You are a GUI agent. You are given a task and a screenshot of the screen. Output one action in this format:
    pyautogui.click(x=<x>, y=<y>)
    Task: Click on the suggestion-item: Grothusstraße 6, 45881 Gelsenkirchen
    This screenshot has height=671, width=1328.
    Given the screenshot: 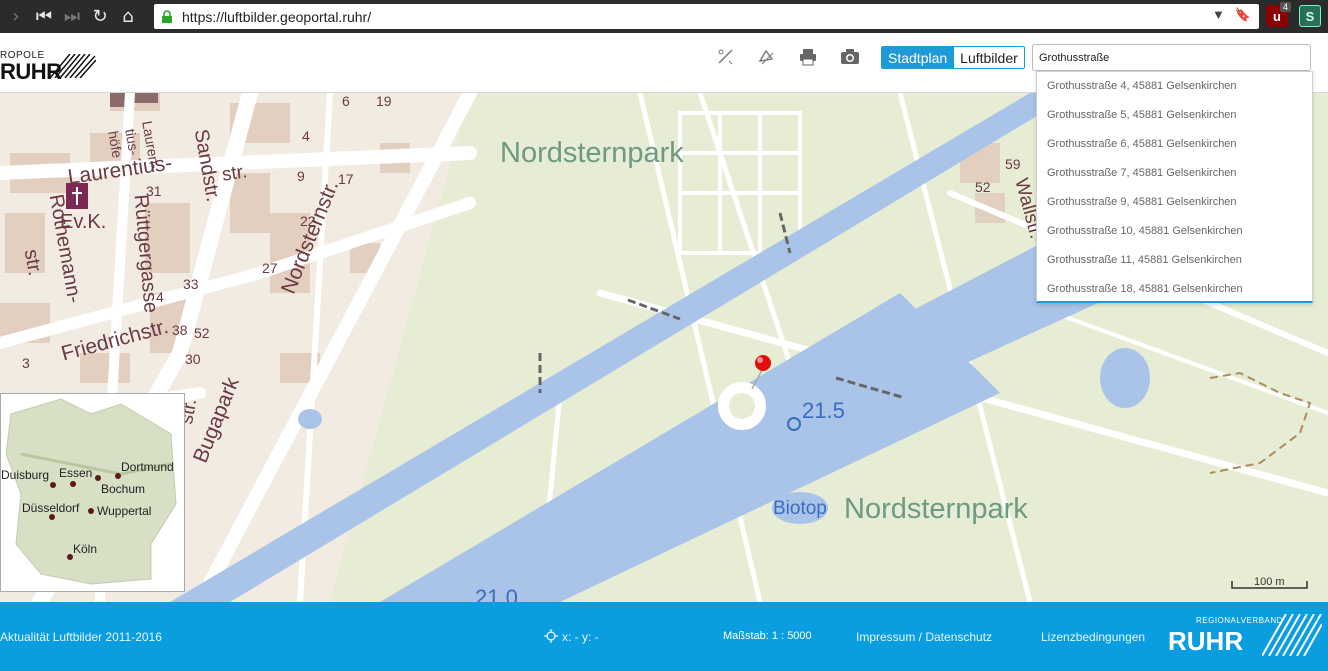 What is the action you would take?
    pyautogui.click(x=1174, y=144)
    